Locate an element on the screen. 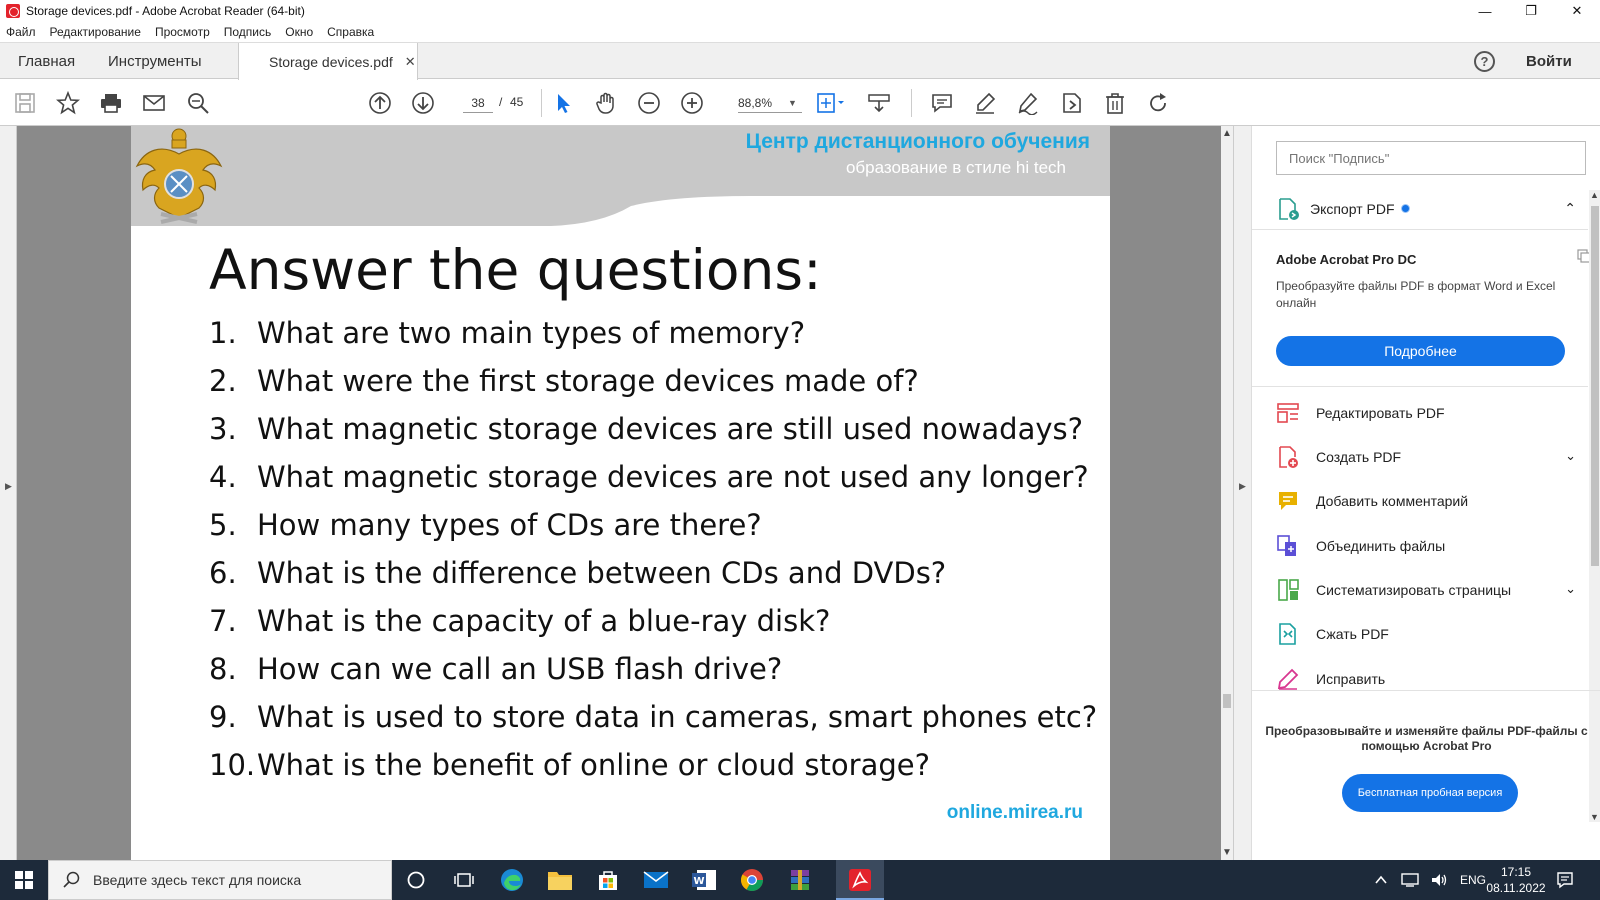  rotate-icon is located at coordinates (1158, 103).